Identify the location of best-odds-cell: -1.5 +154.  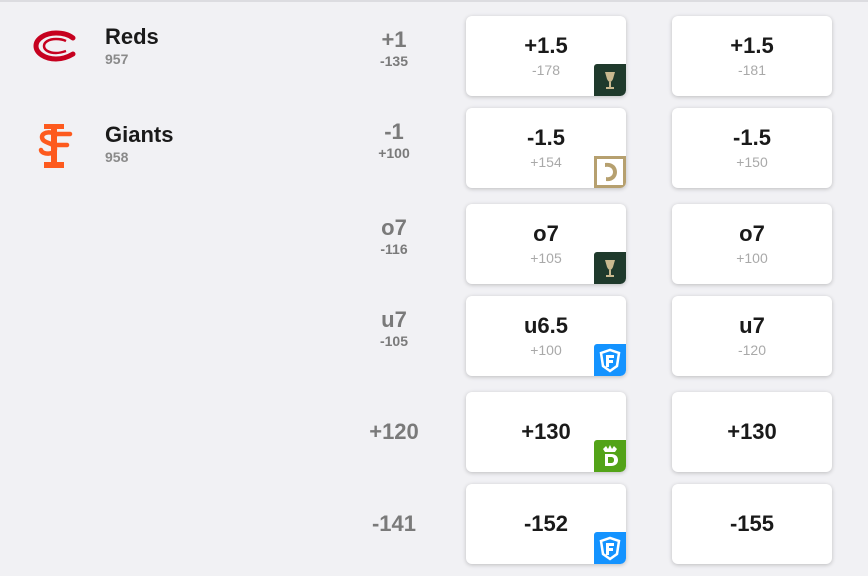
(546, 148).